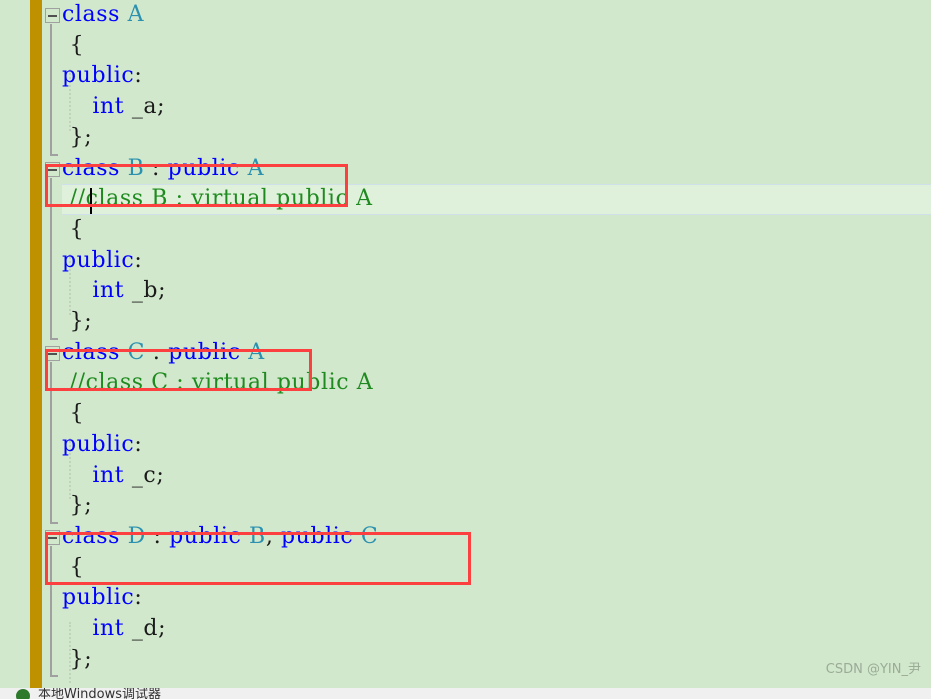 This screenshot has width=931, height=699. I want to click on code-token: _b;, so click(145, 291).